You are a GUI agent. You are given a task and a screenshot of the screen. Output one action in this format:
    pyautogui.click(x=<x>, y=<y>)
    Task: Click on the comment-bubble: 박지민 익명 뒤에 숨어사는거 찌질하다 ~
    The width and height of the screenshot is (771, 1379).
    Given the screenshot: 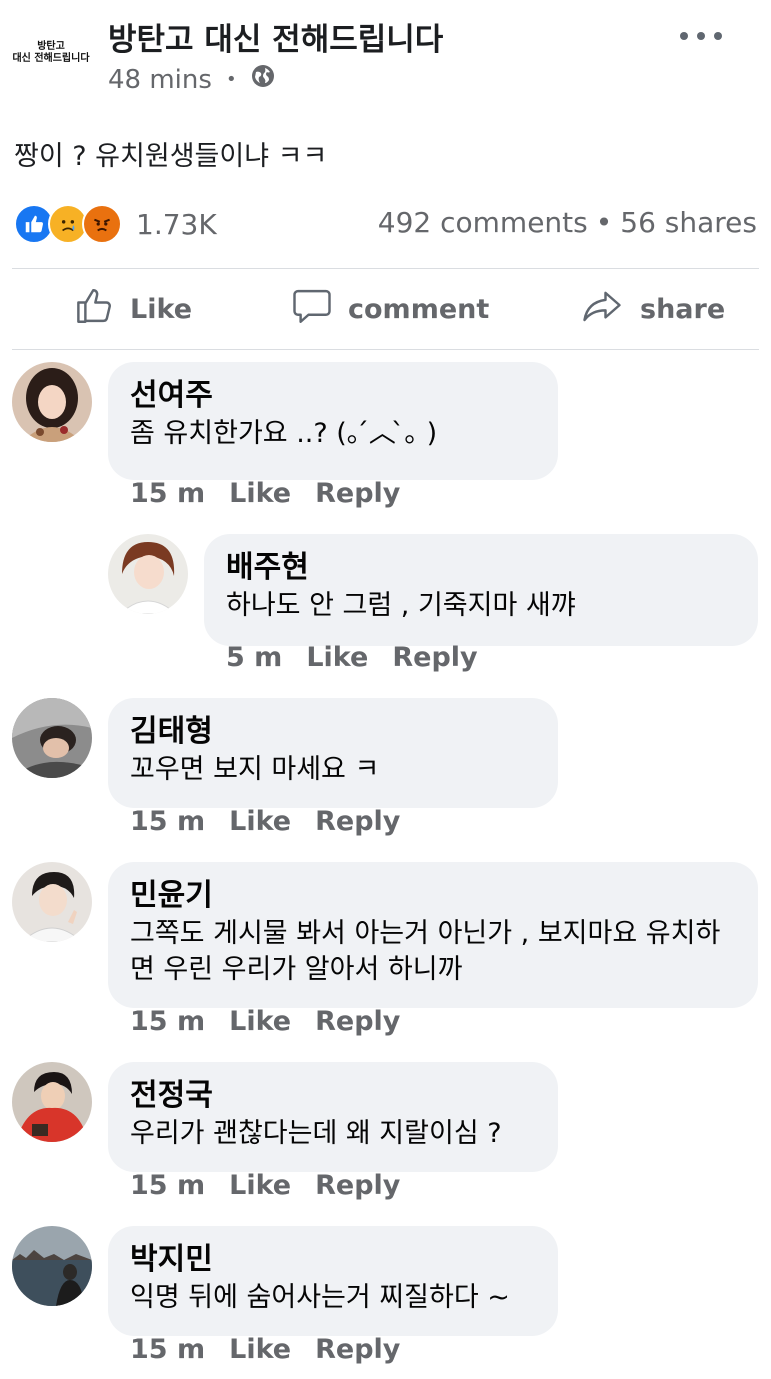 What is the action you would take?
    pyautogui.click(x=333, y=1281)
    